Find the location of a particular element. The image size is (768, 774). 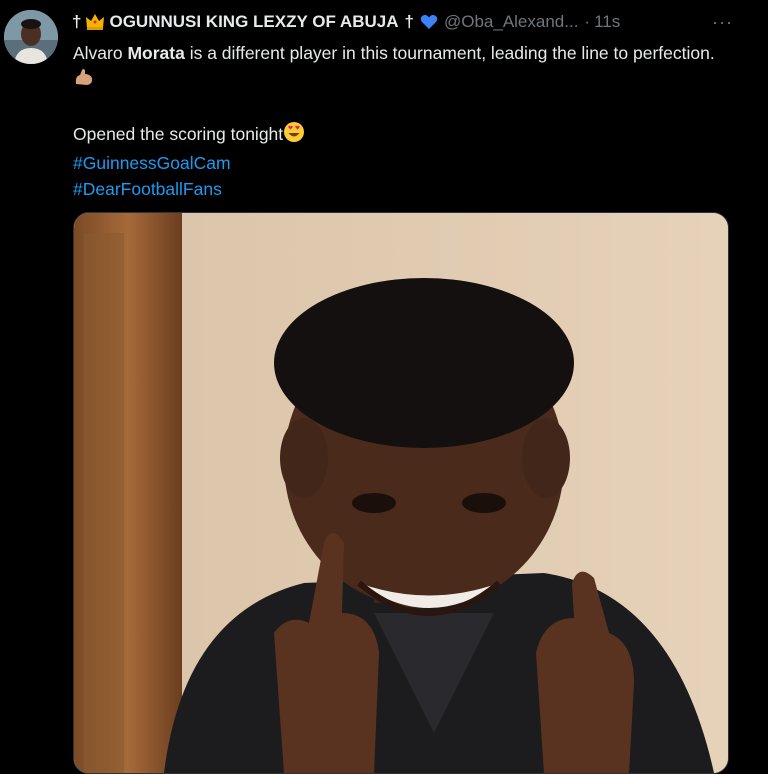

crown-icon is located at coordinates (95, 22).